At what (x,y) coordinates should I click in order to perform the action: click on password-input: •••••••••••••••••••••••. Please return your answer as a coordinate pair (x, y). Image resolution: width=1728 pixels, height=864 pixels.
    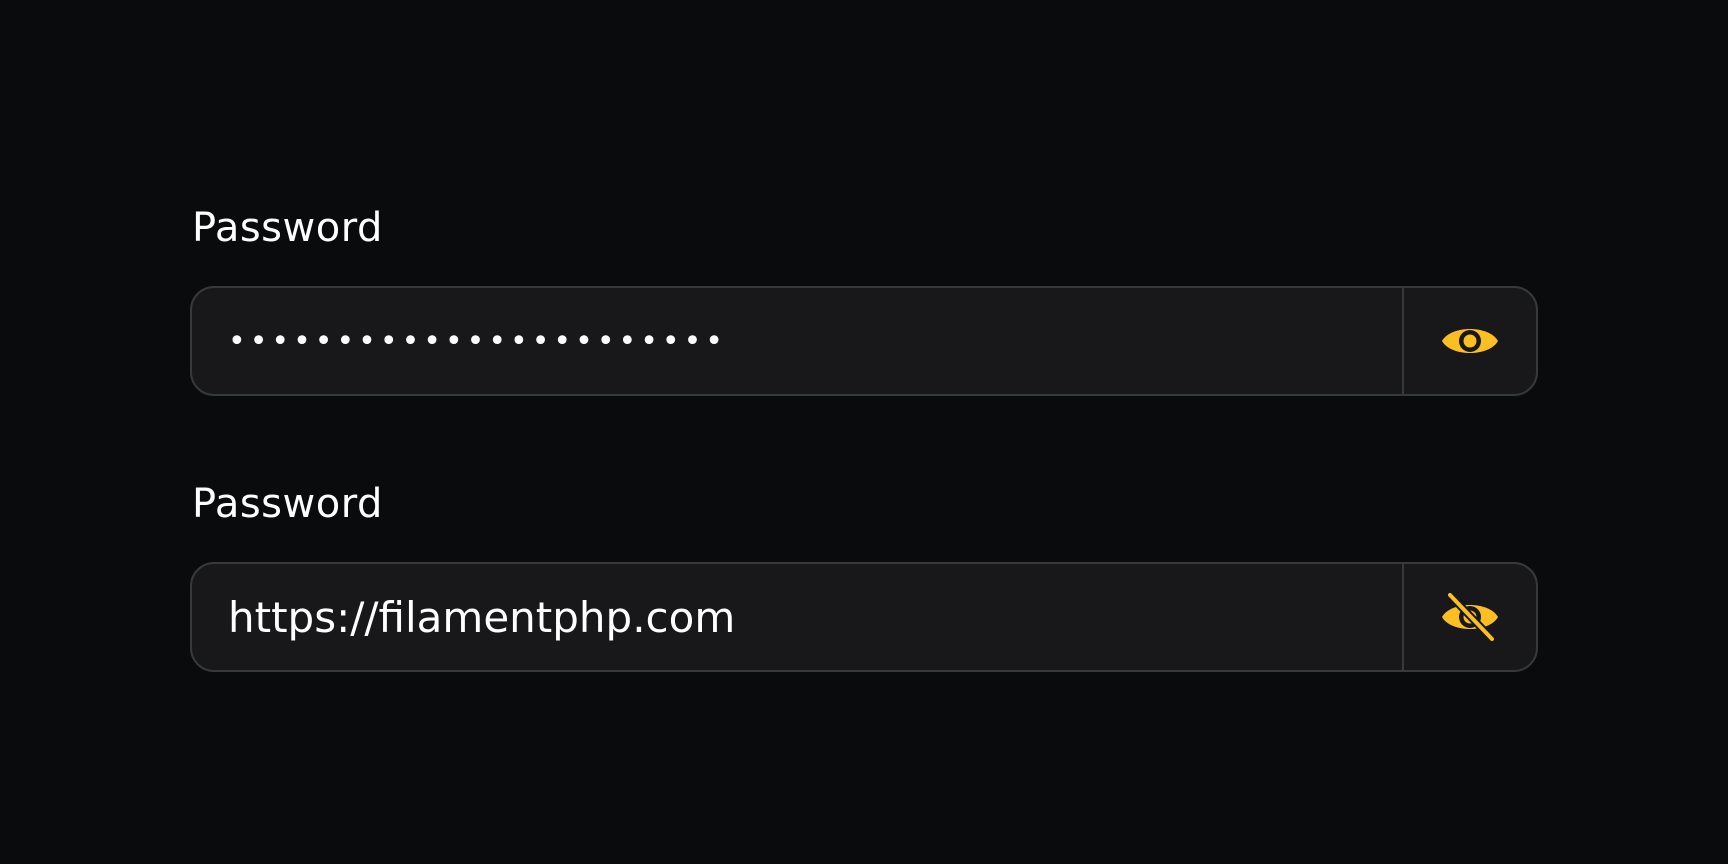
    Looking at the image, I should click on (797, 341).